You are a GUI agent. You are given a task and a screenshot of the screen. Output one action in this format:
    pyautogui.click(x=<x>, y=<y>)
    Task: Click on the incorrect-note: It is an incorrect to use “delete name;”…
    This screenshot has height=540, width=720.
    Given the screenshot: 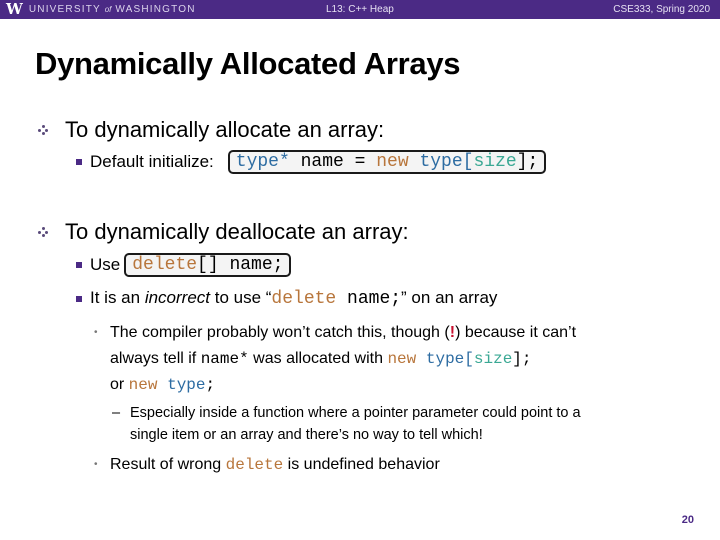 What is the action you would take?
    pyautogui.click(x=294, y=298)
    